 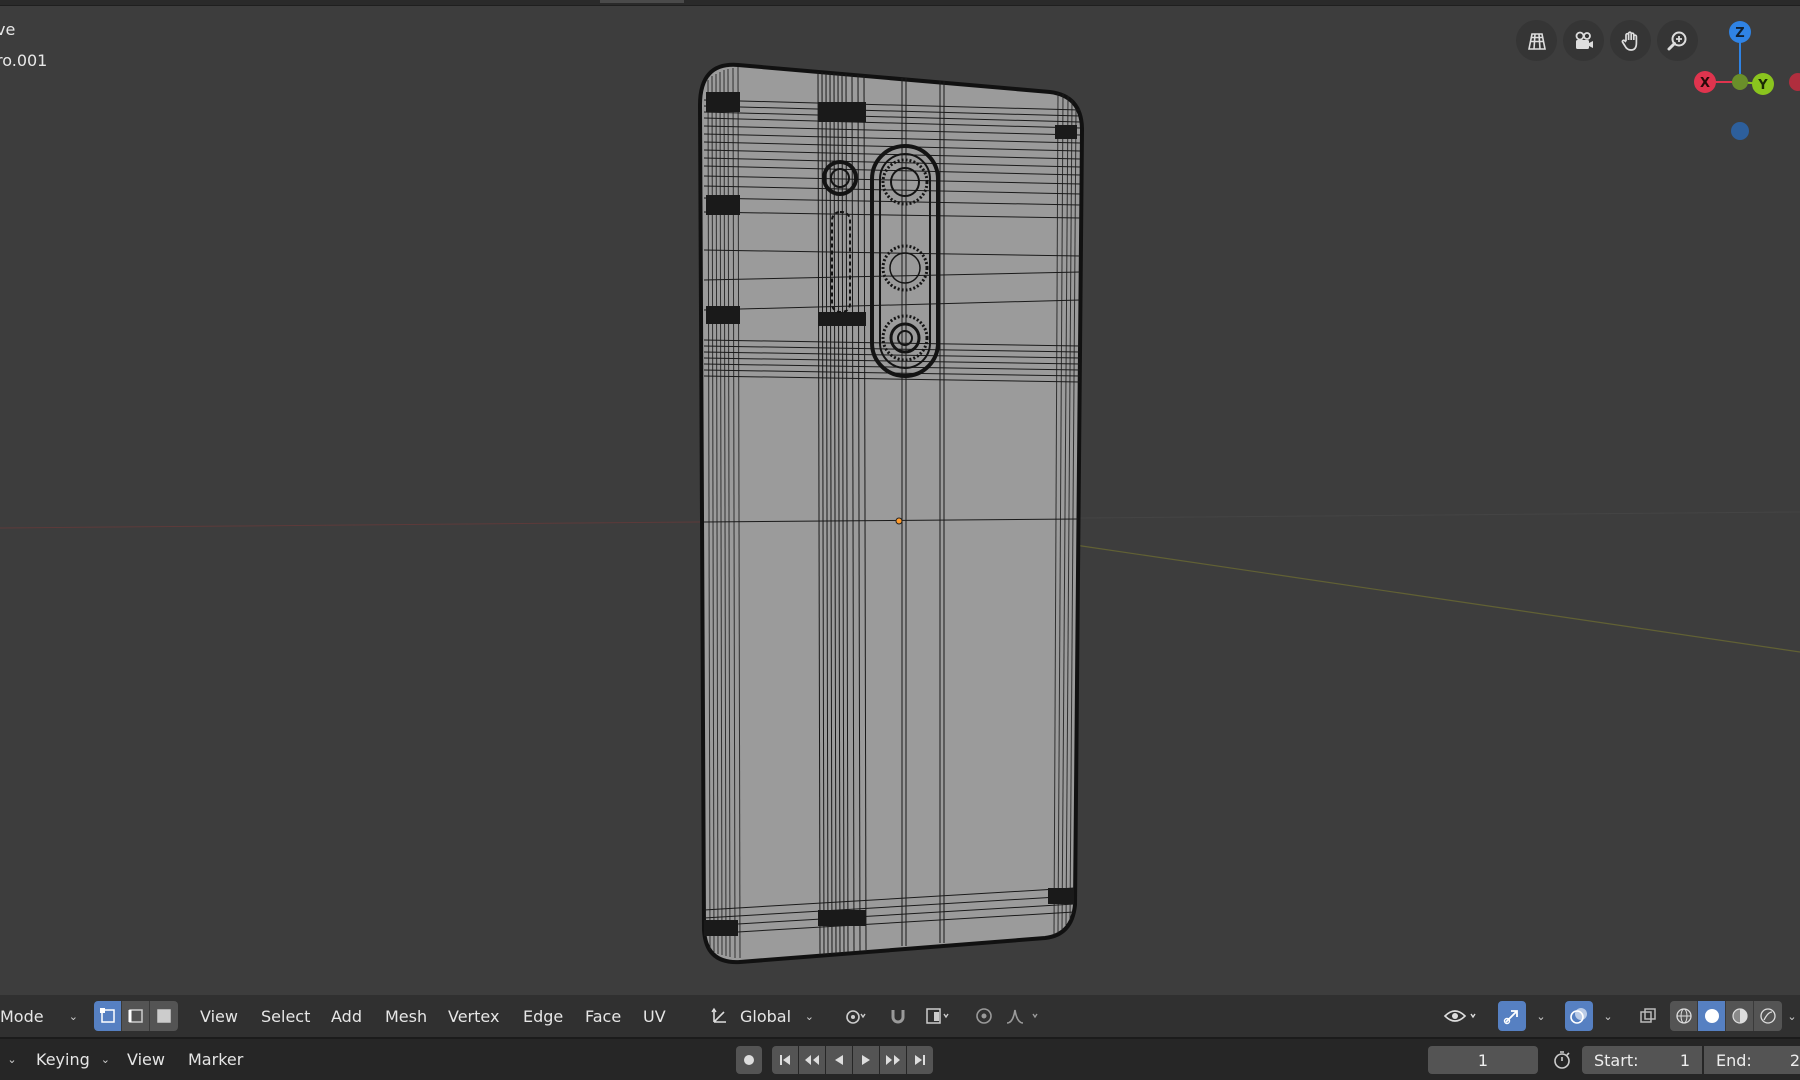 What do you see at coordinates (350, 525) in the screenshot?
I see `x-axis-line` at bounding box center [350, 525].